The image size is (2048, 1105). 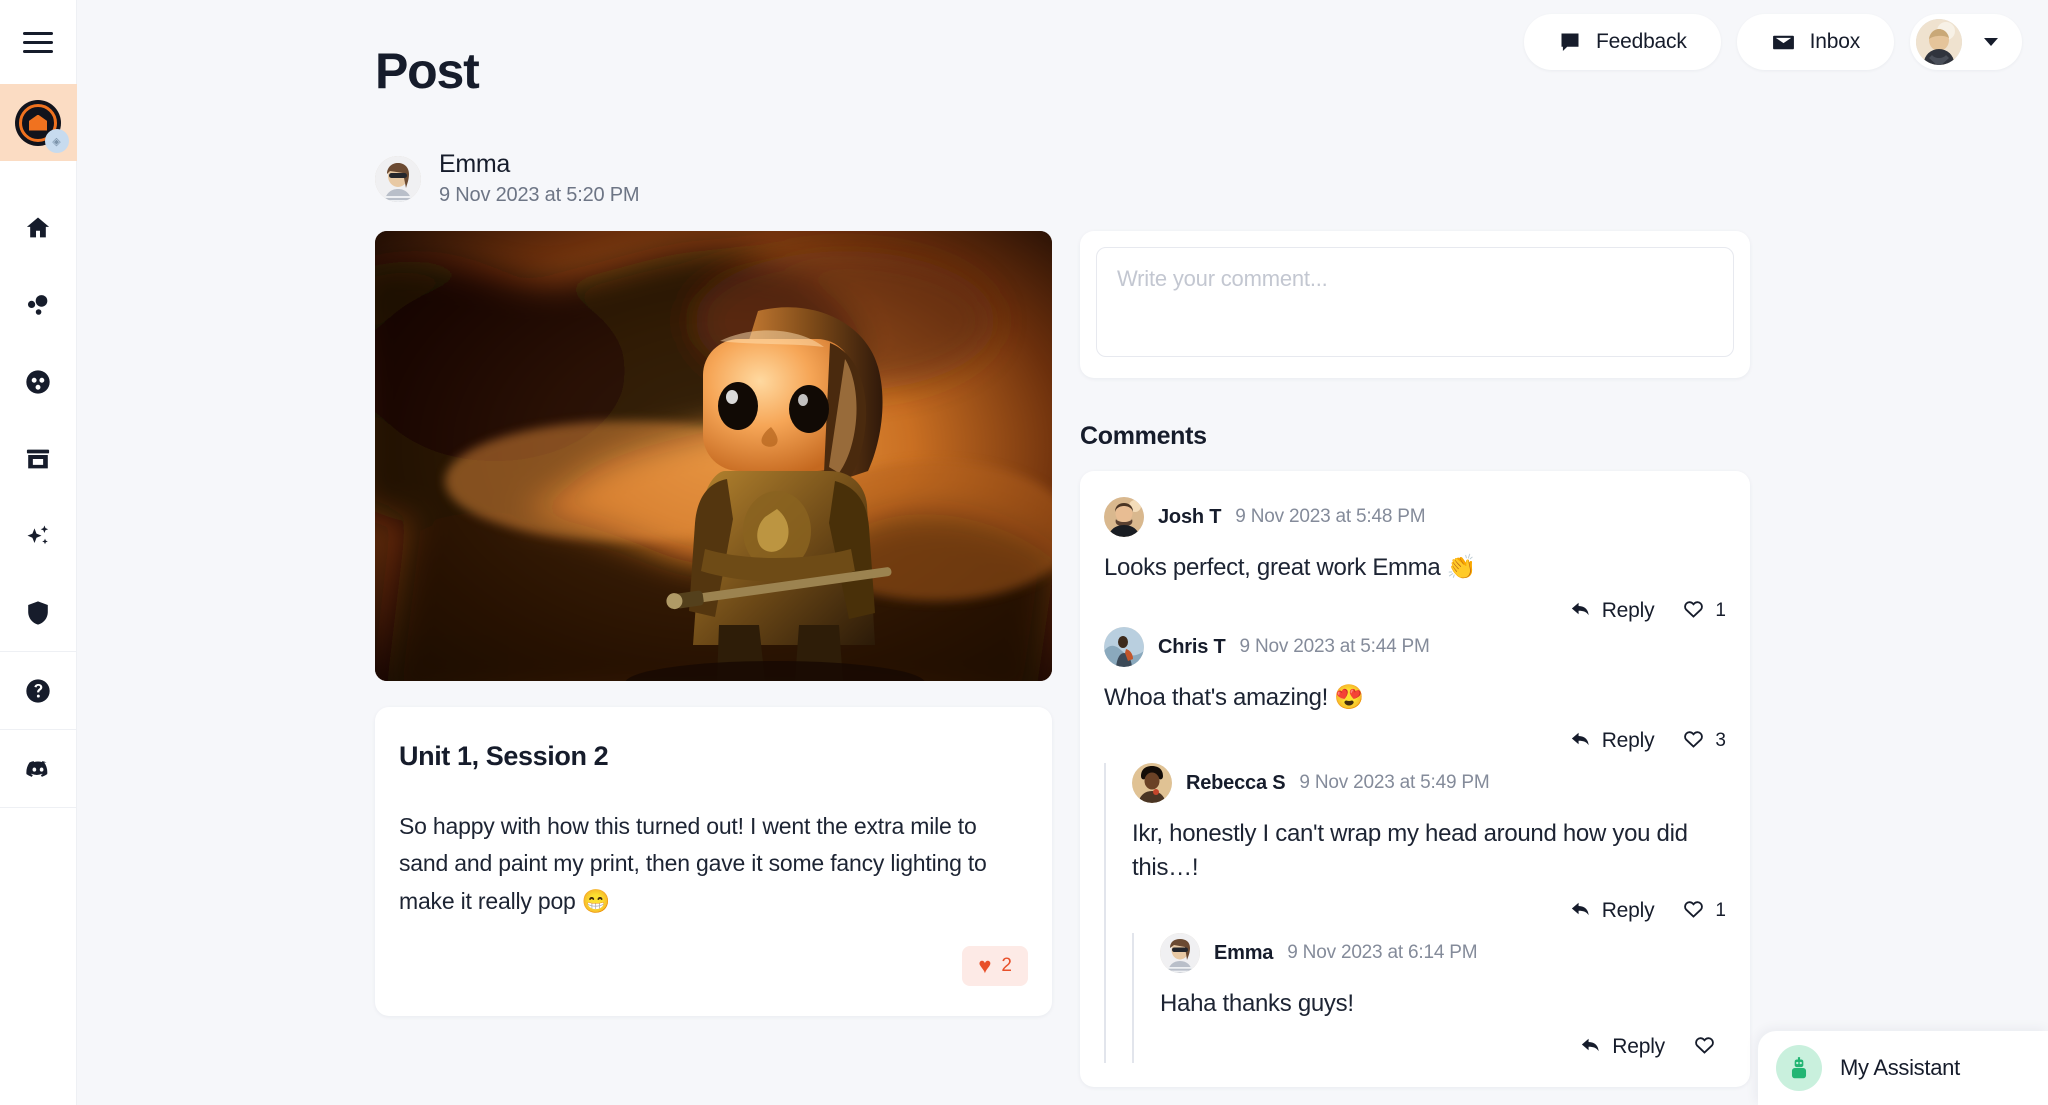 What do you see at coordinates (713, 965) in the screenshot?
I see `post-reaction-row: ♥ 2` at bounding box center [713, 965].